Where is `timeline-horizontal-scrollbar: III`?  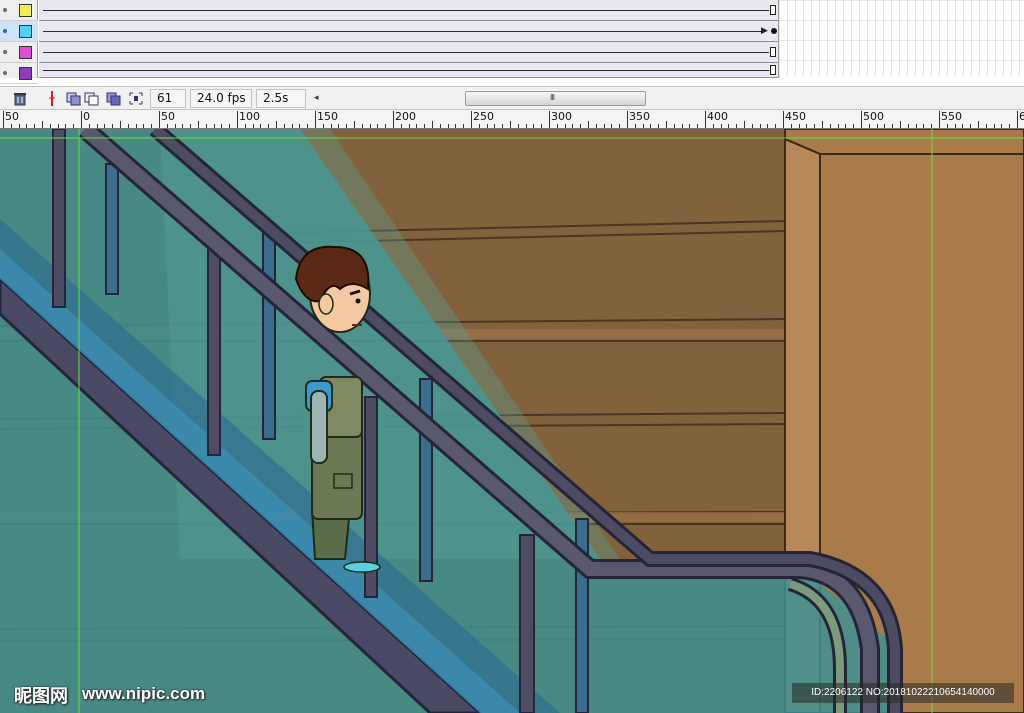 timeline-horizontal-scrollbar: III is located at coordinates (675, 98).